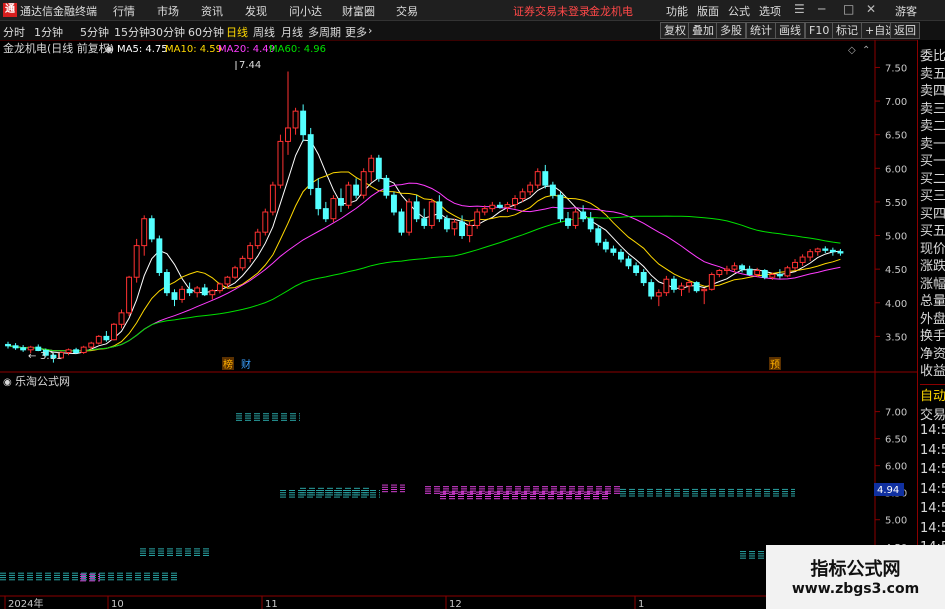 Image resolution: width=945 pixels, height=609 pixels. Describe the element at coordinates (770, 11) in the screenshot. I see `menu-xuanxiang: 选项` at that location.